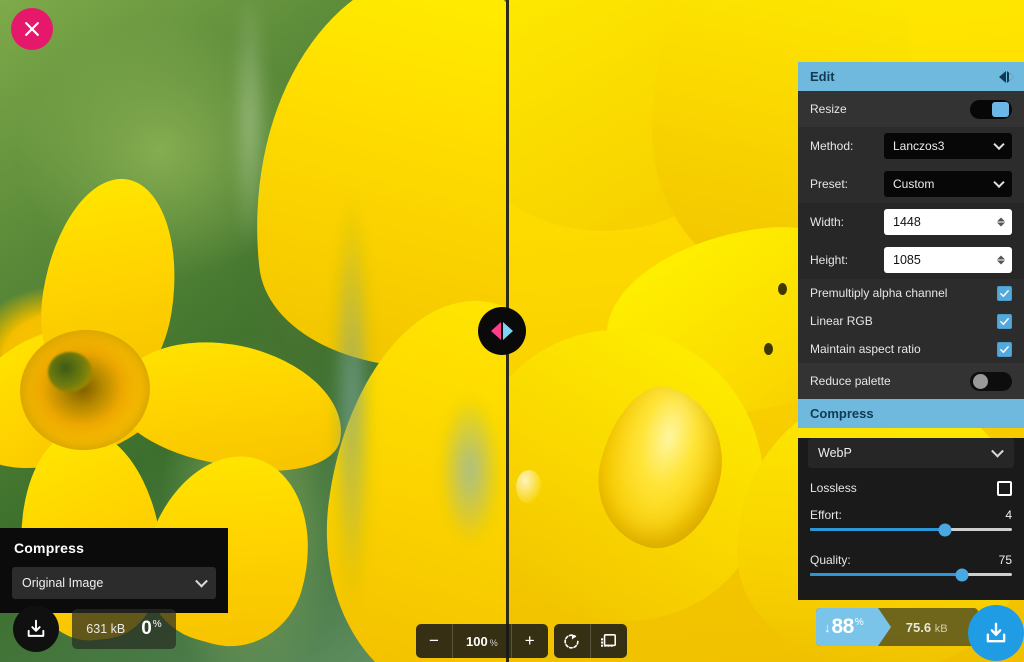  I want to click on width-input-value: 1448, so click(907, 222).